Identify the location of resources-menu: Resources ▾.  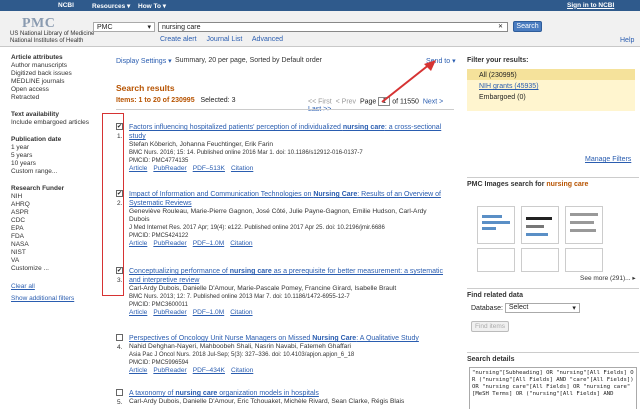
(111, 6).